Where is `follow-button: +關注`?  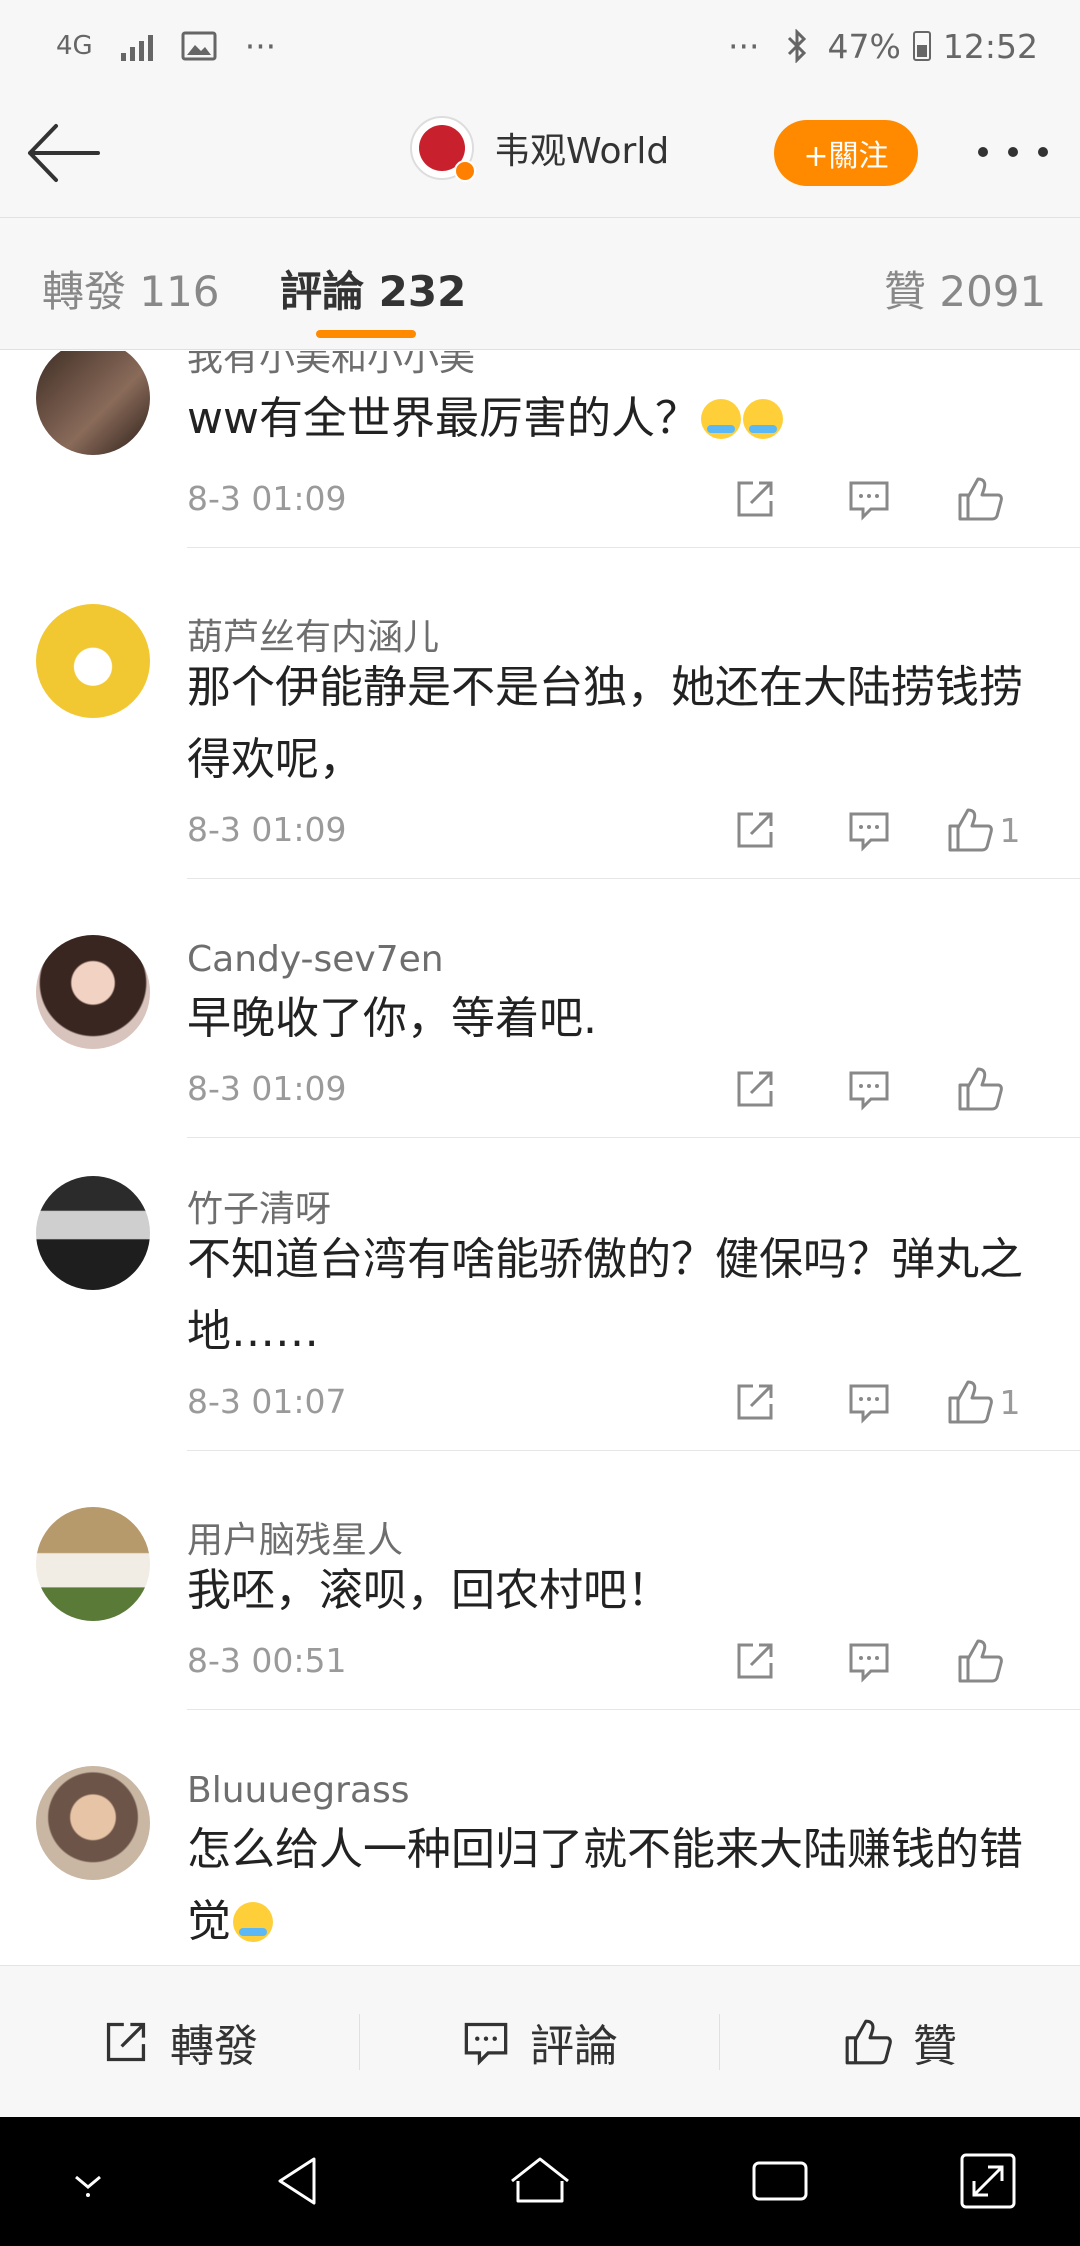
follow-button: +關注 is located at coordinates (846, 153).